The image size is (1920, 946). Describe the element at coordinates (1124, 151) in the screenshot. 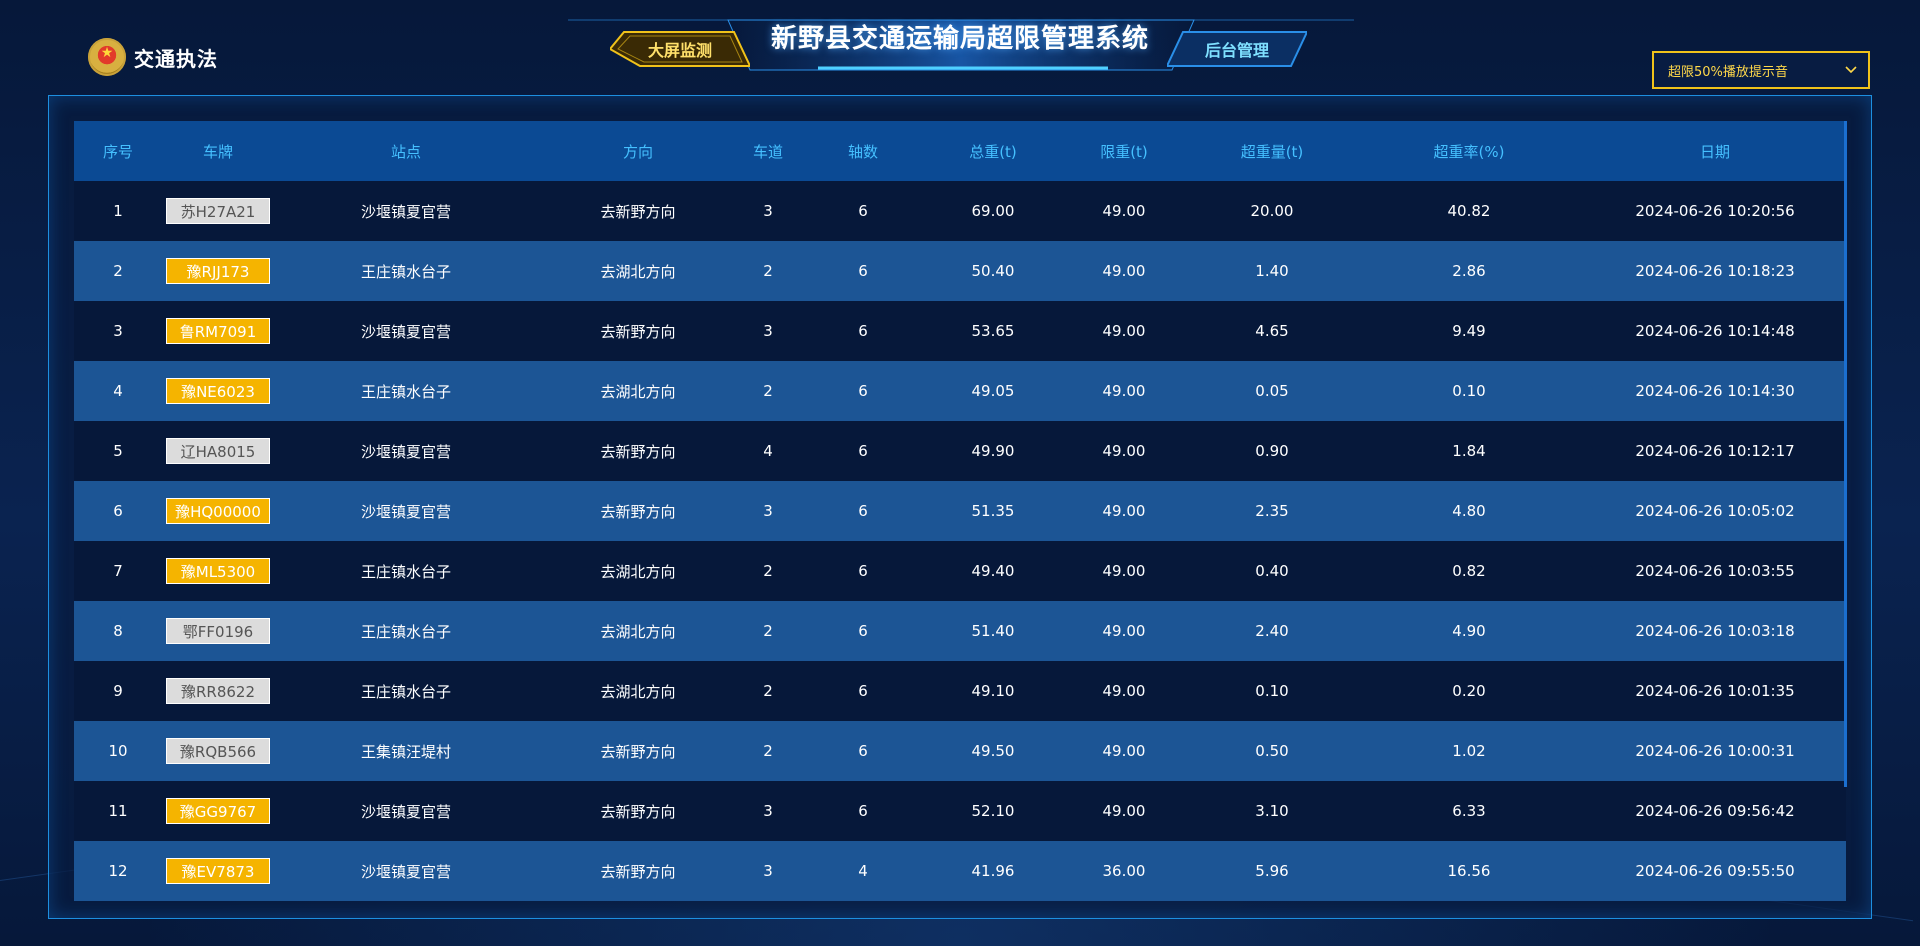

I see `column-header: 限重(t)` at that location.